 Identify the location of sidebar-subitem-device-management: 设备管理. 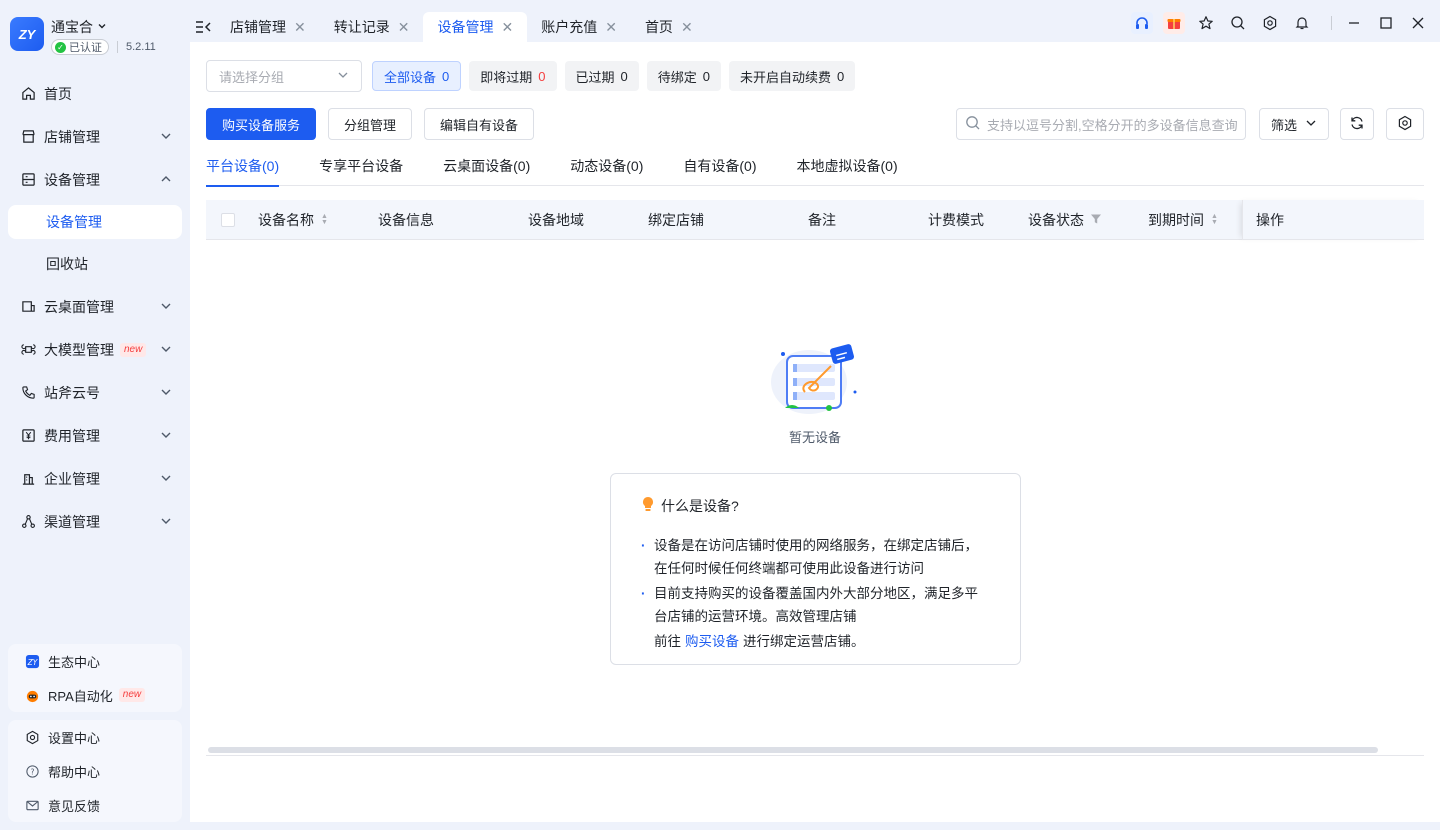
(95, 222).